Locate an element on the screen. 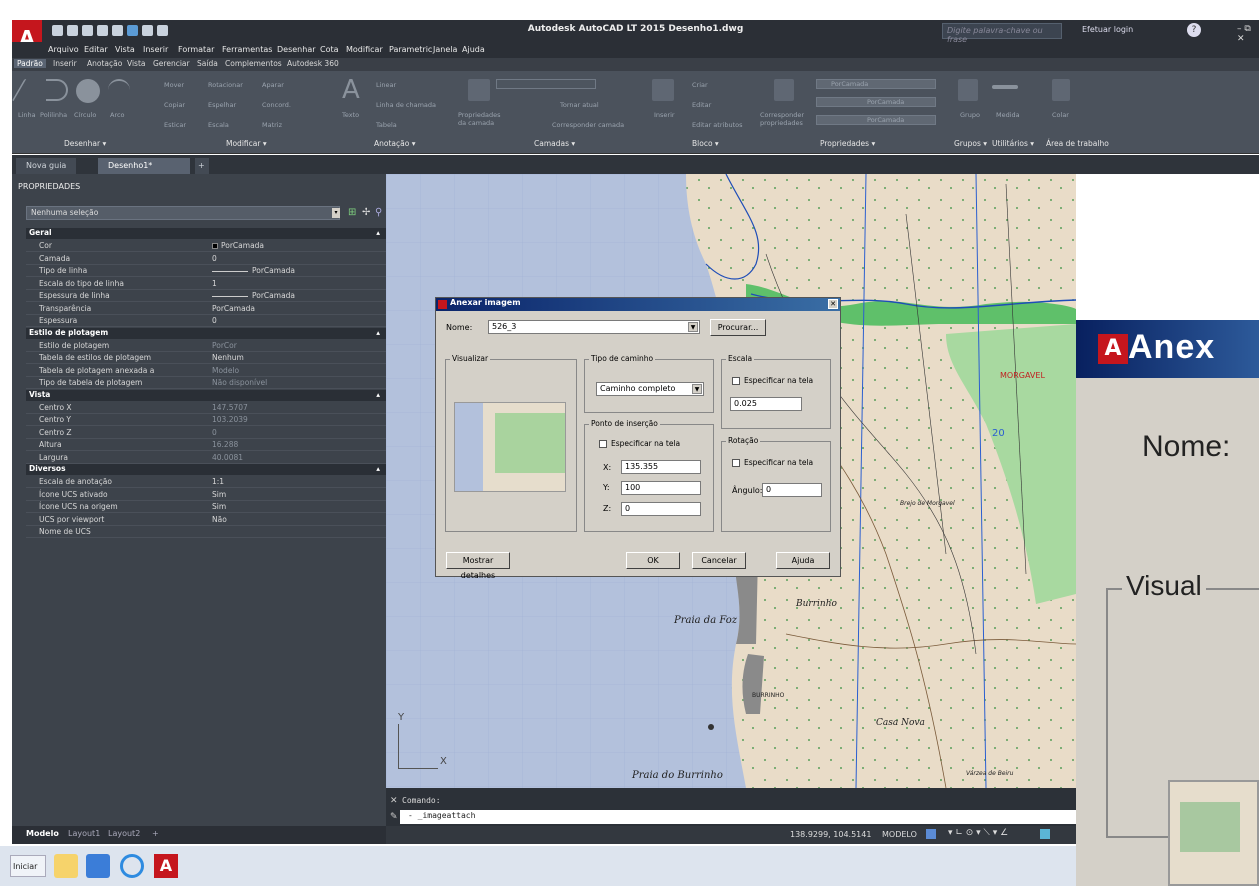 The width and height of the screenshot is (1259, 886). layer-combo is located at coordinates (546, 84).